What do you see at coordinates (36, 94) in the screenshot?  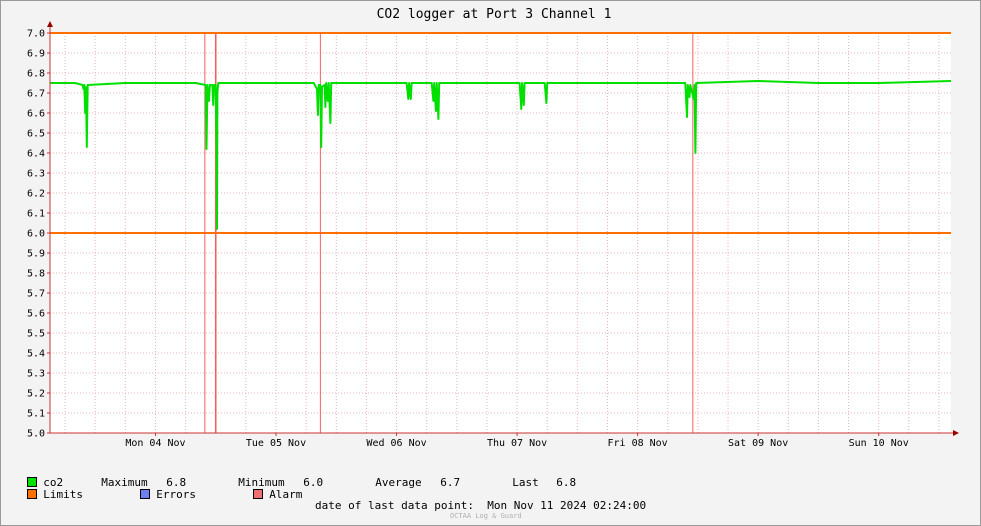 I see `y-tick-label: 6.7` at bounding box center [36, 94].